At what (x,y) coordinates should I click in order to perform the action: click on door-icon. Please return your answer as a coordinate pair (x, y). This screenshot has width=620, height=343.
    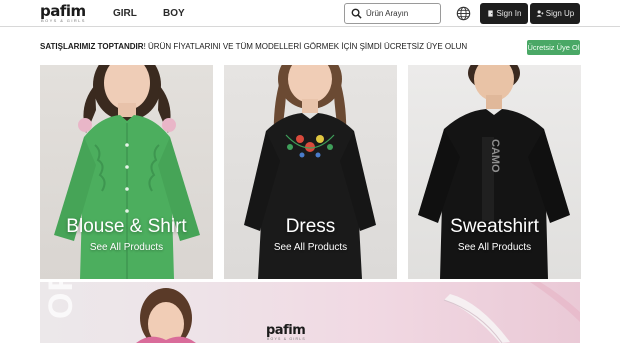
    Looking at the image, I should click on (490, 13).